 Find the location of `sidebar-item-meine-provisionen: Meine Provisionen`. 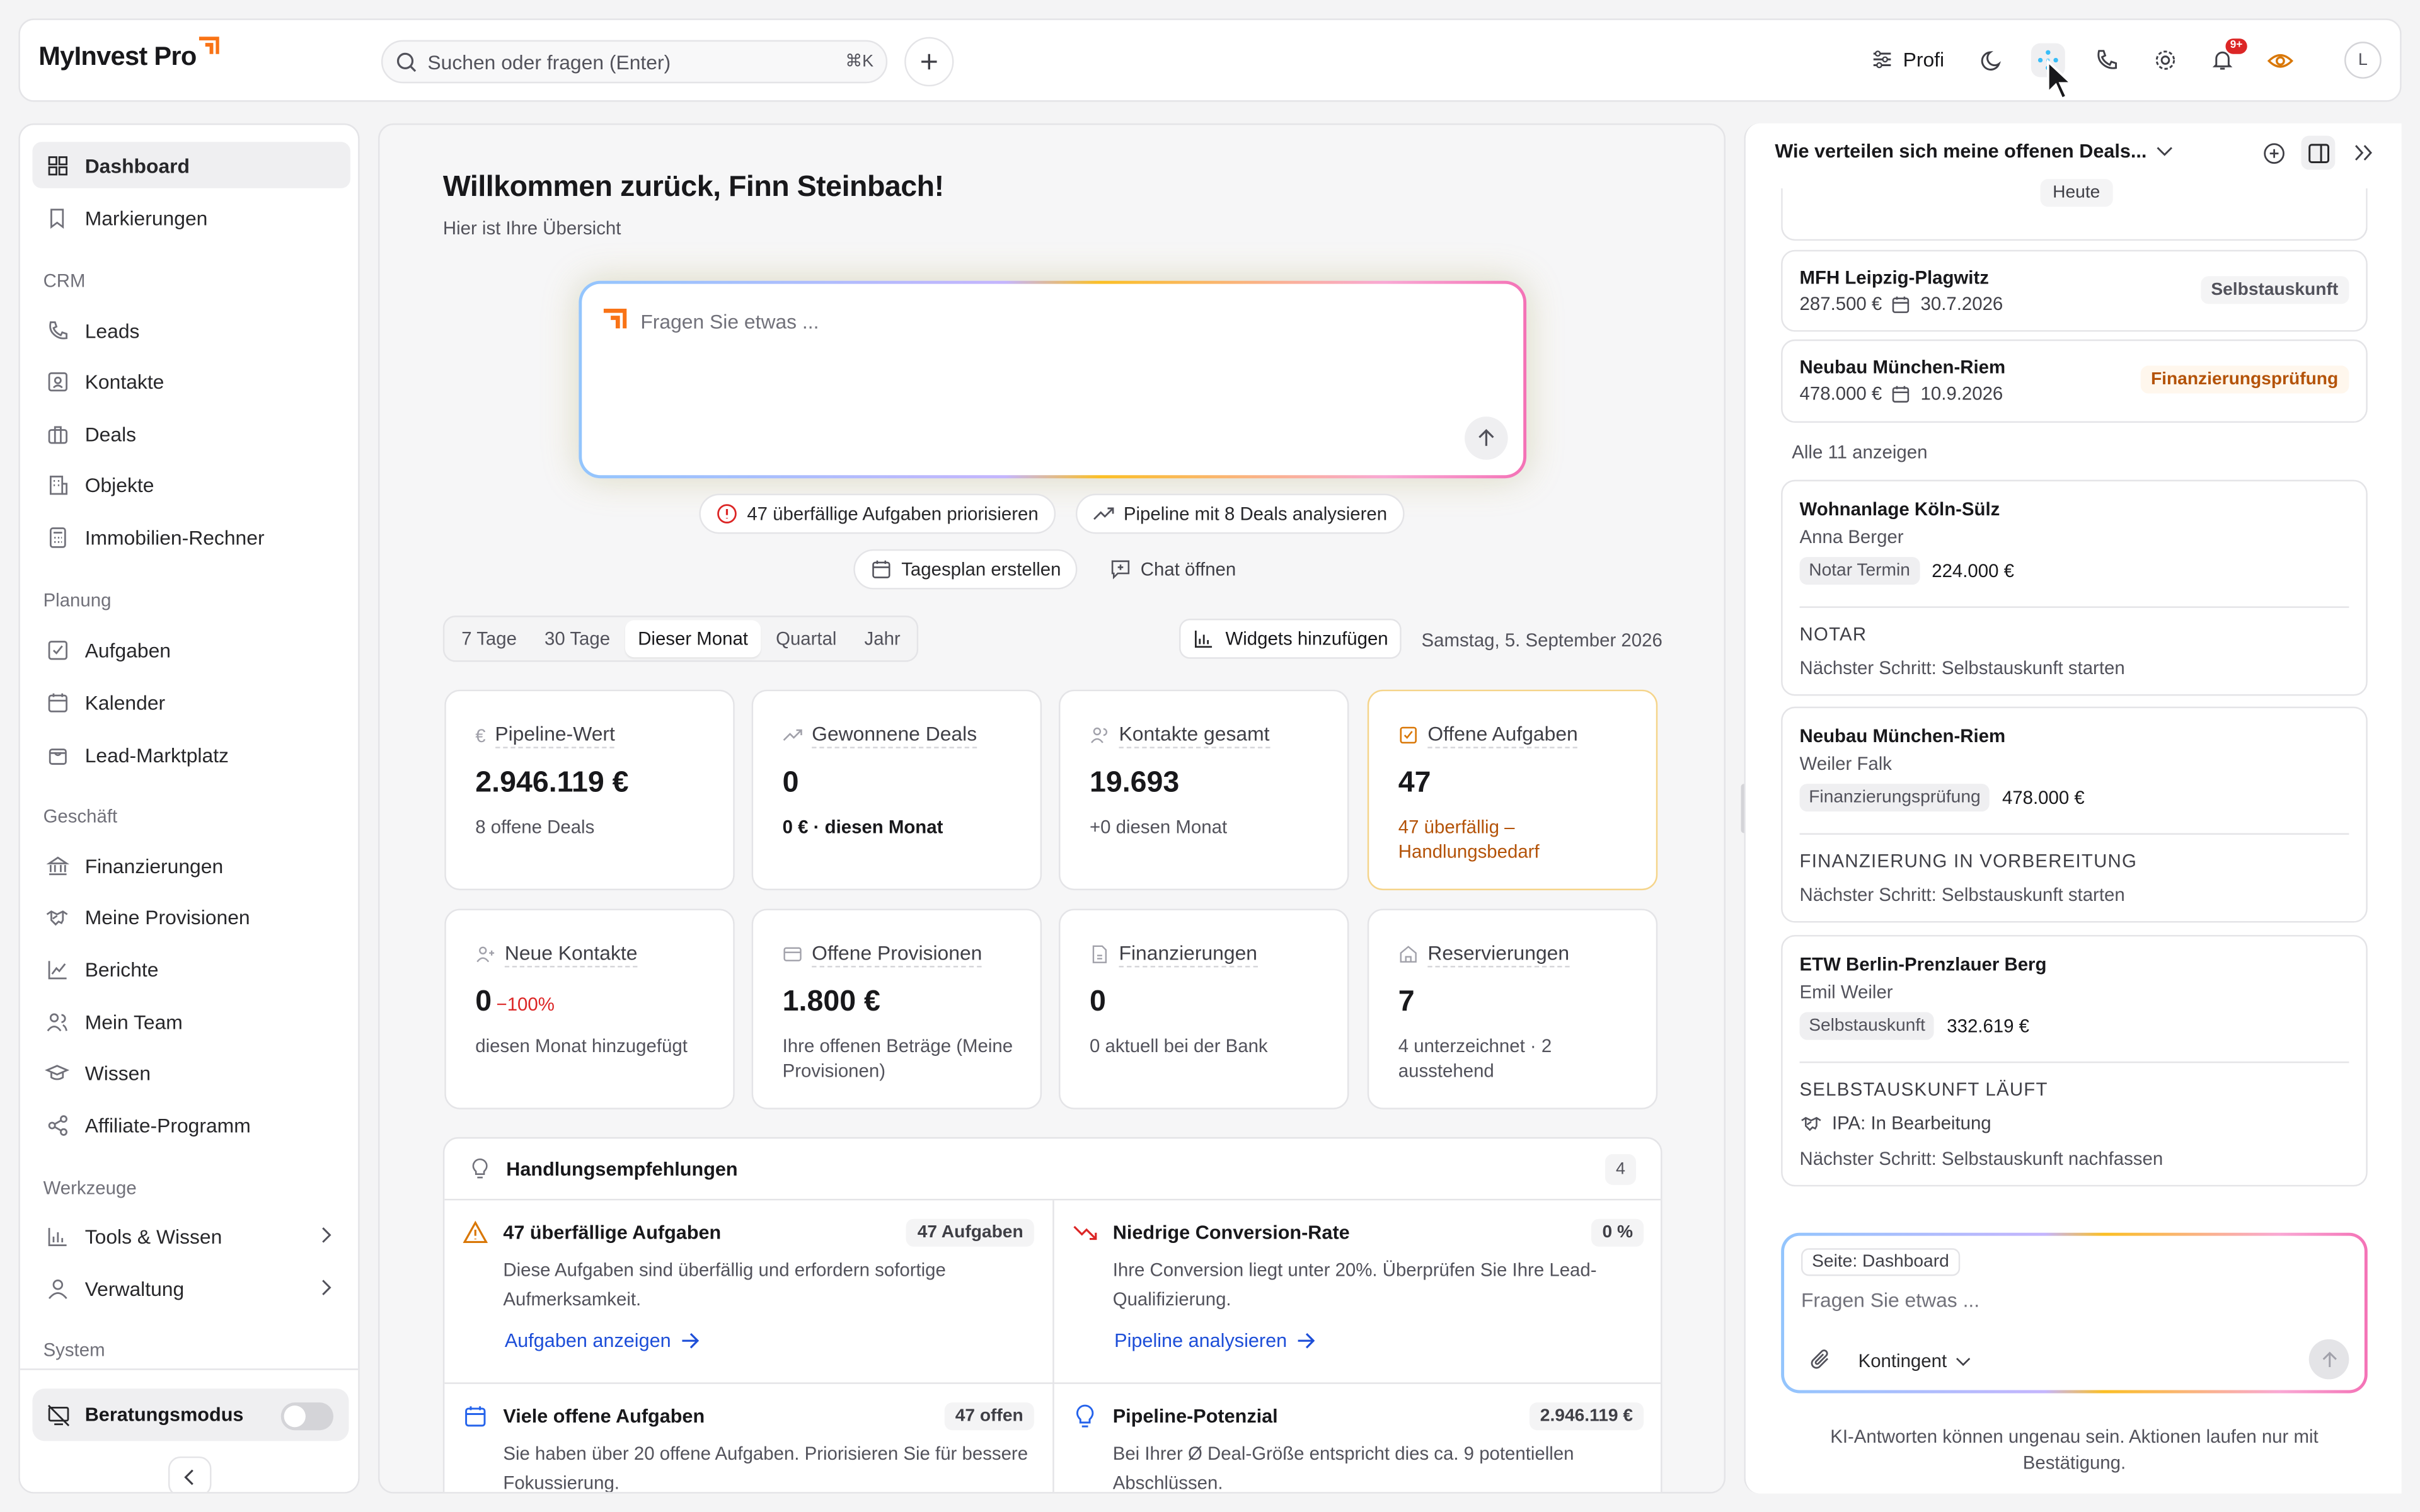

sidebar-item-meine-provisionen: Meine Provisionen is located at coordinates (191, 916).